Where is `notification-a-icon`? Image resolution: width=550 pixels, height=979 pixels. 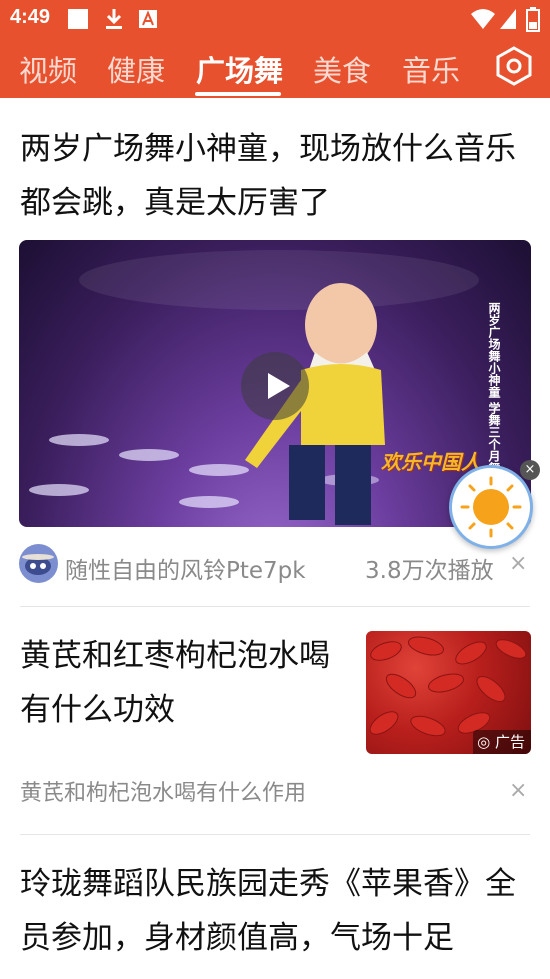
notification-a-icon is located at coordinates (148, 19).